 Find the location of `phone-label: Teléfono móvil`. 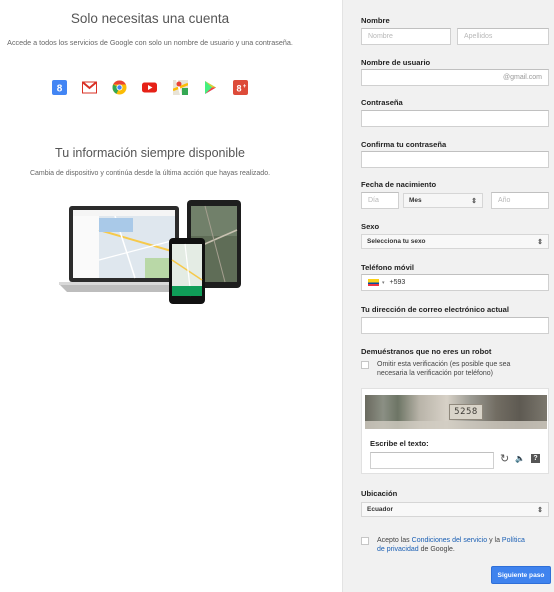

phone-label: Teléfono móvil is located at coordinates (388, 267).